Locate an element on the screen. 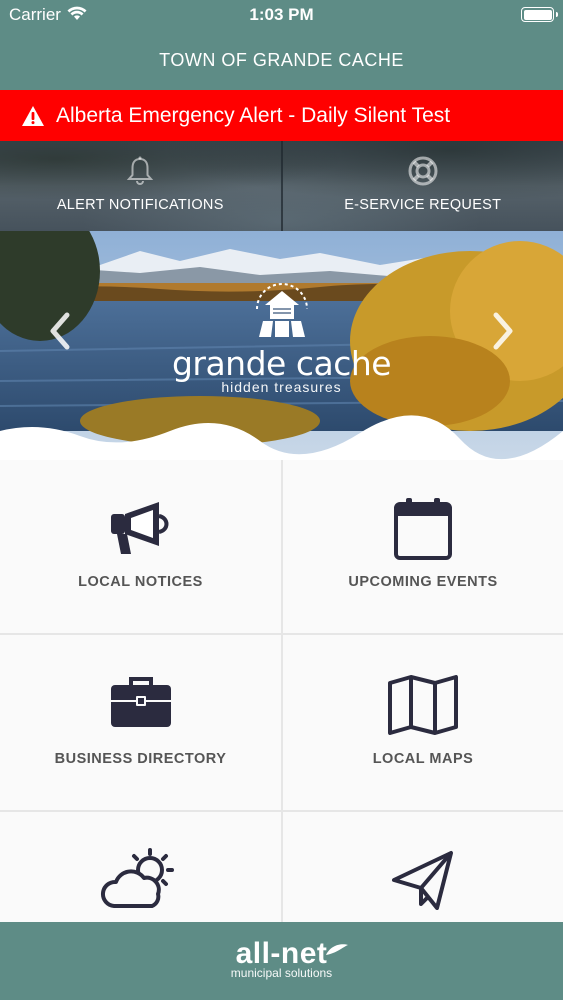 The image size is (563, 1000). local-maps-tile: LOCAL MAPS is located at coordinates (423, 722).